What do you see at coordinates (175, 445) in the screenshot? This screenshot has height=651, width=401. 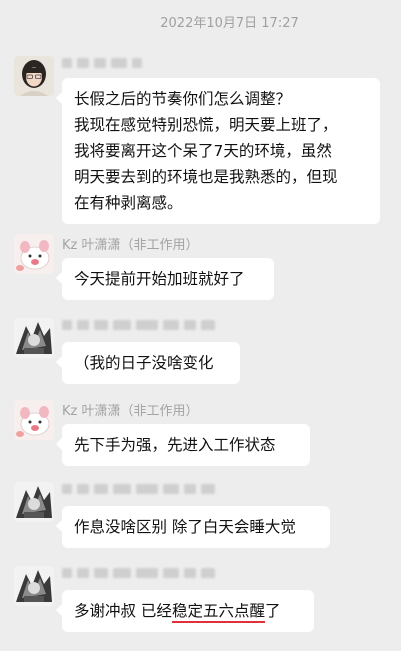 I see `message-text: 先下手为强，先进入工作状态` at bounding box center [175, 445].